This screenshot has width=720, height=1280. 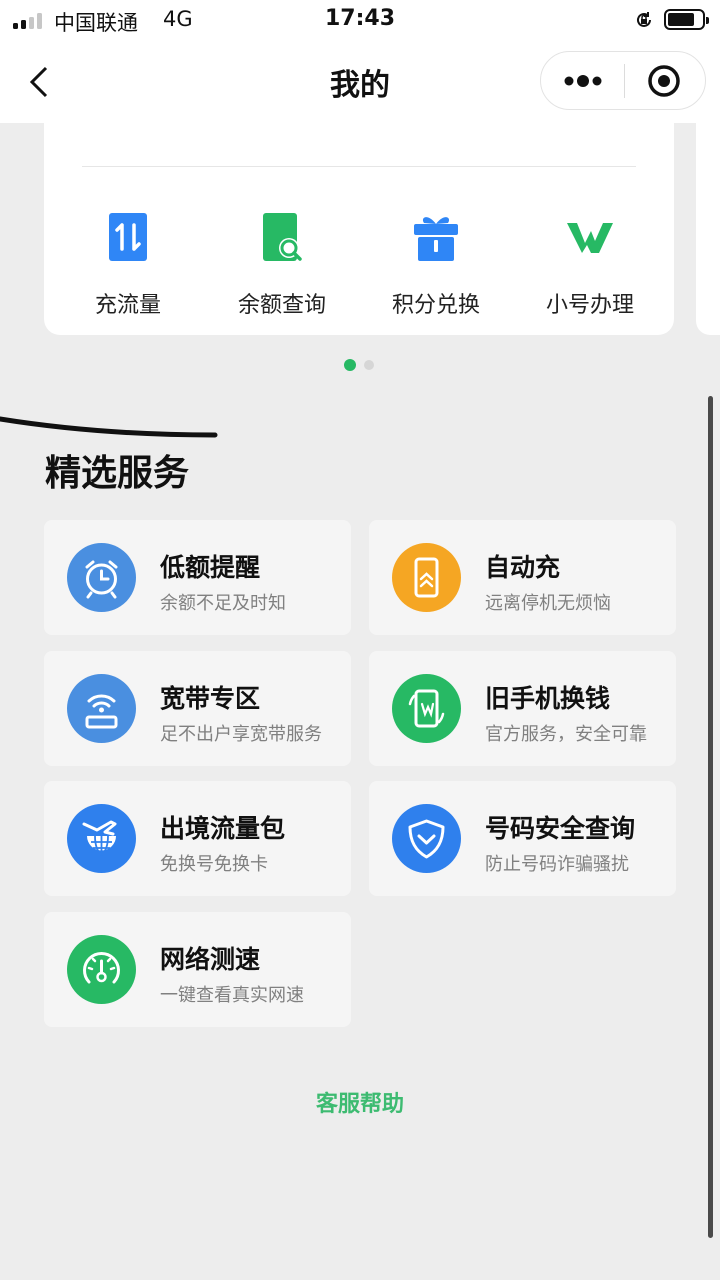 I want to click on service-broadband: 宽带专区 足不出户享宽带服务, so click(x=197, y=708).